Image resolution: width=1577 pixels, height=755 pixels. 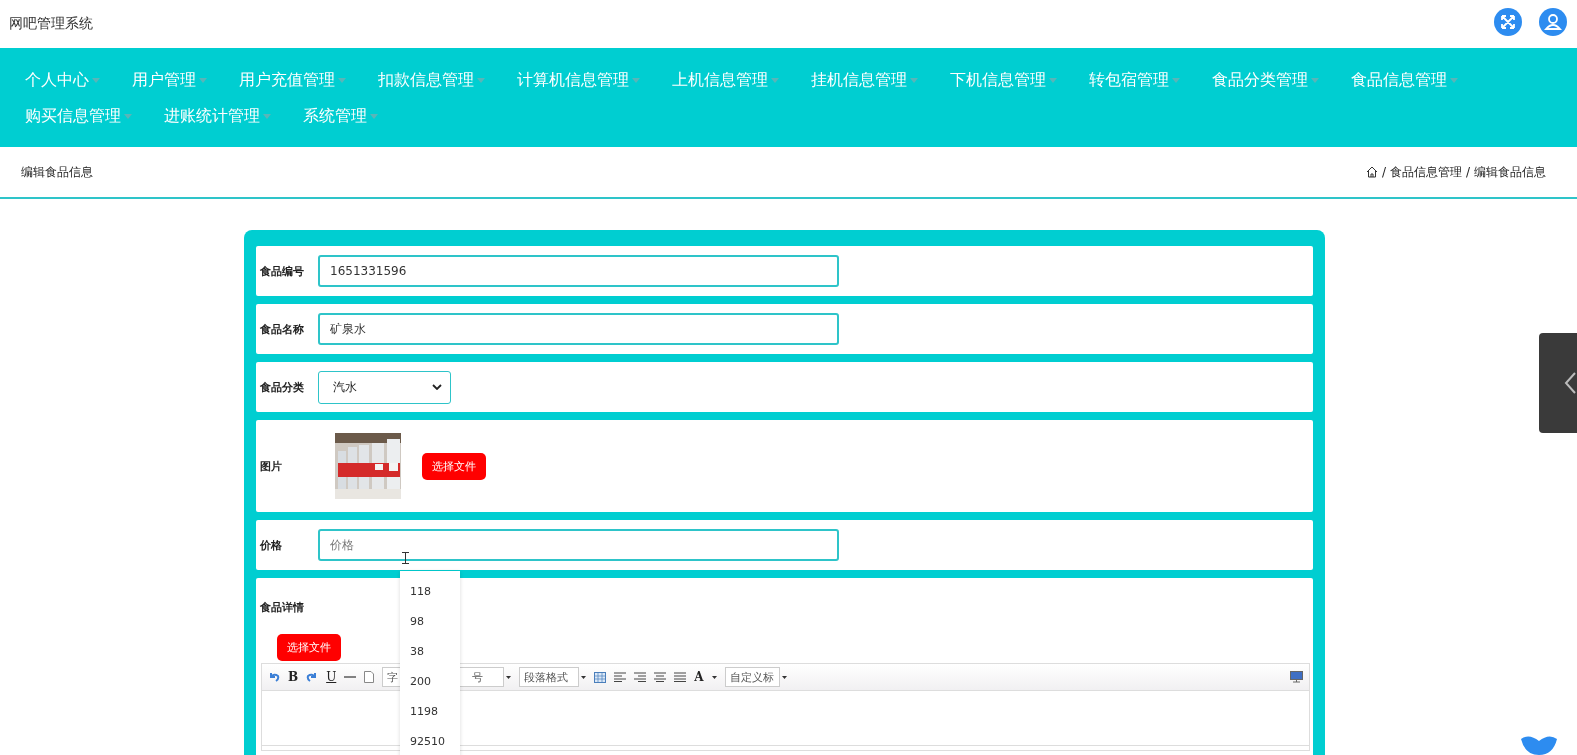 What do you see at coordinates (282, 271) in the screenshot?
I see `field-label: 食品编号` at bounding box center [282, 271].